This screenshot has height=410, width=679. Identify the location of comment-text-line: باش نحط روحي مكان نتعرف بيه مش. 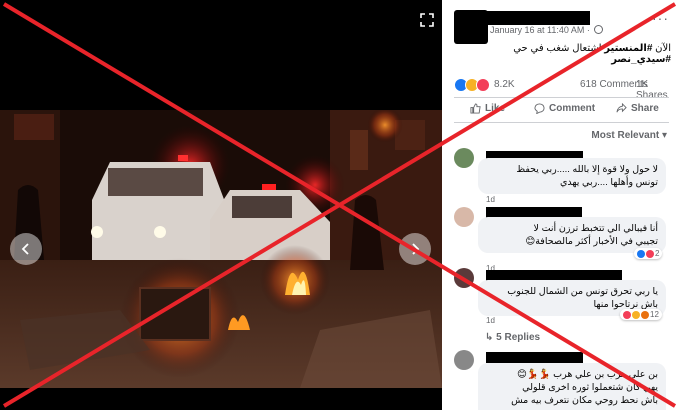
(584, 400).